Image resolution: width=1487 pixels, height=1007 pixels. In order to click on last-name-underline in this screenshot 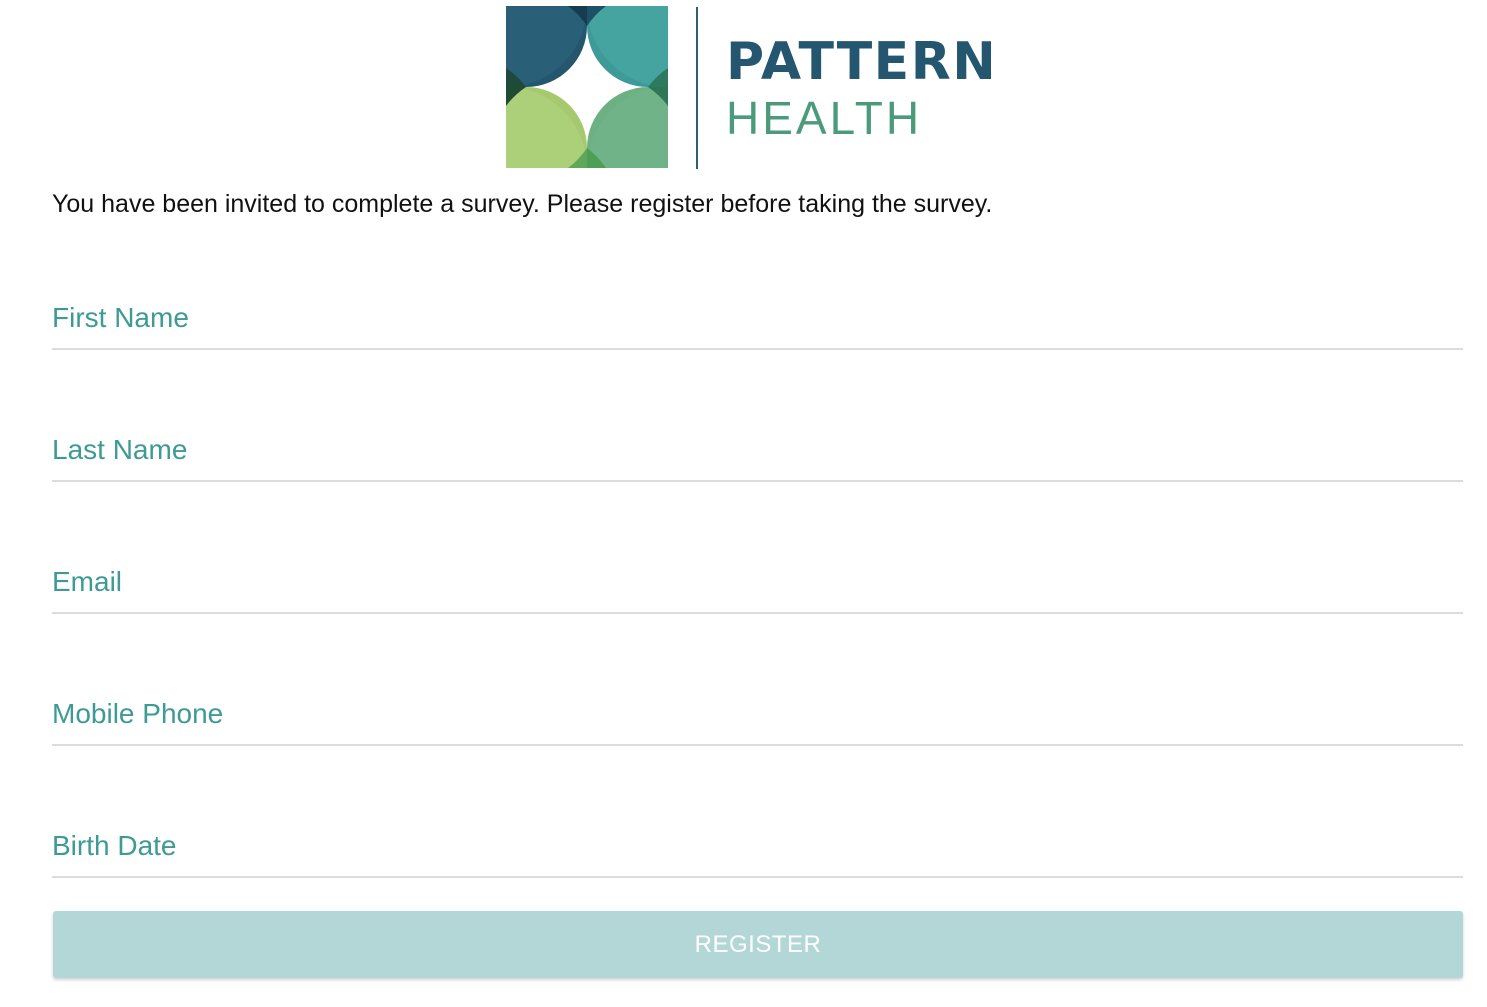, I will do `click(757, 481)`.